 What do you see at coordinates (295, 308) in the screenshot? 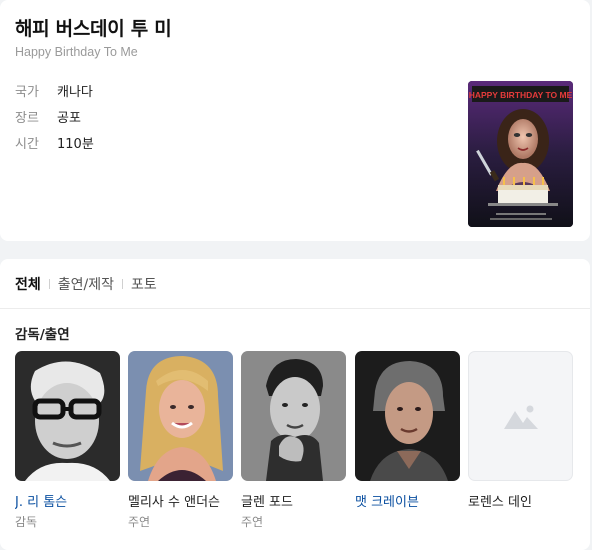
I see `tabs-divider` at bounding box center [295, 308].